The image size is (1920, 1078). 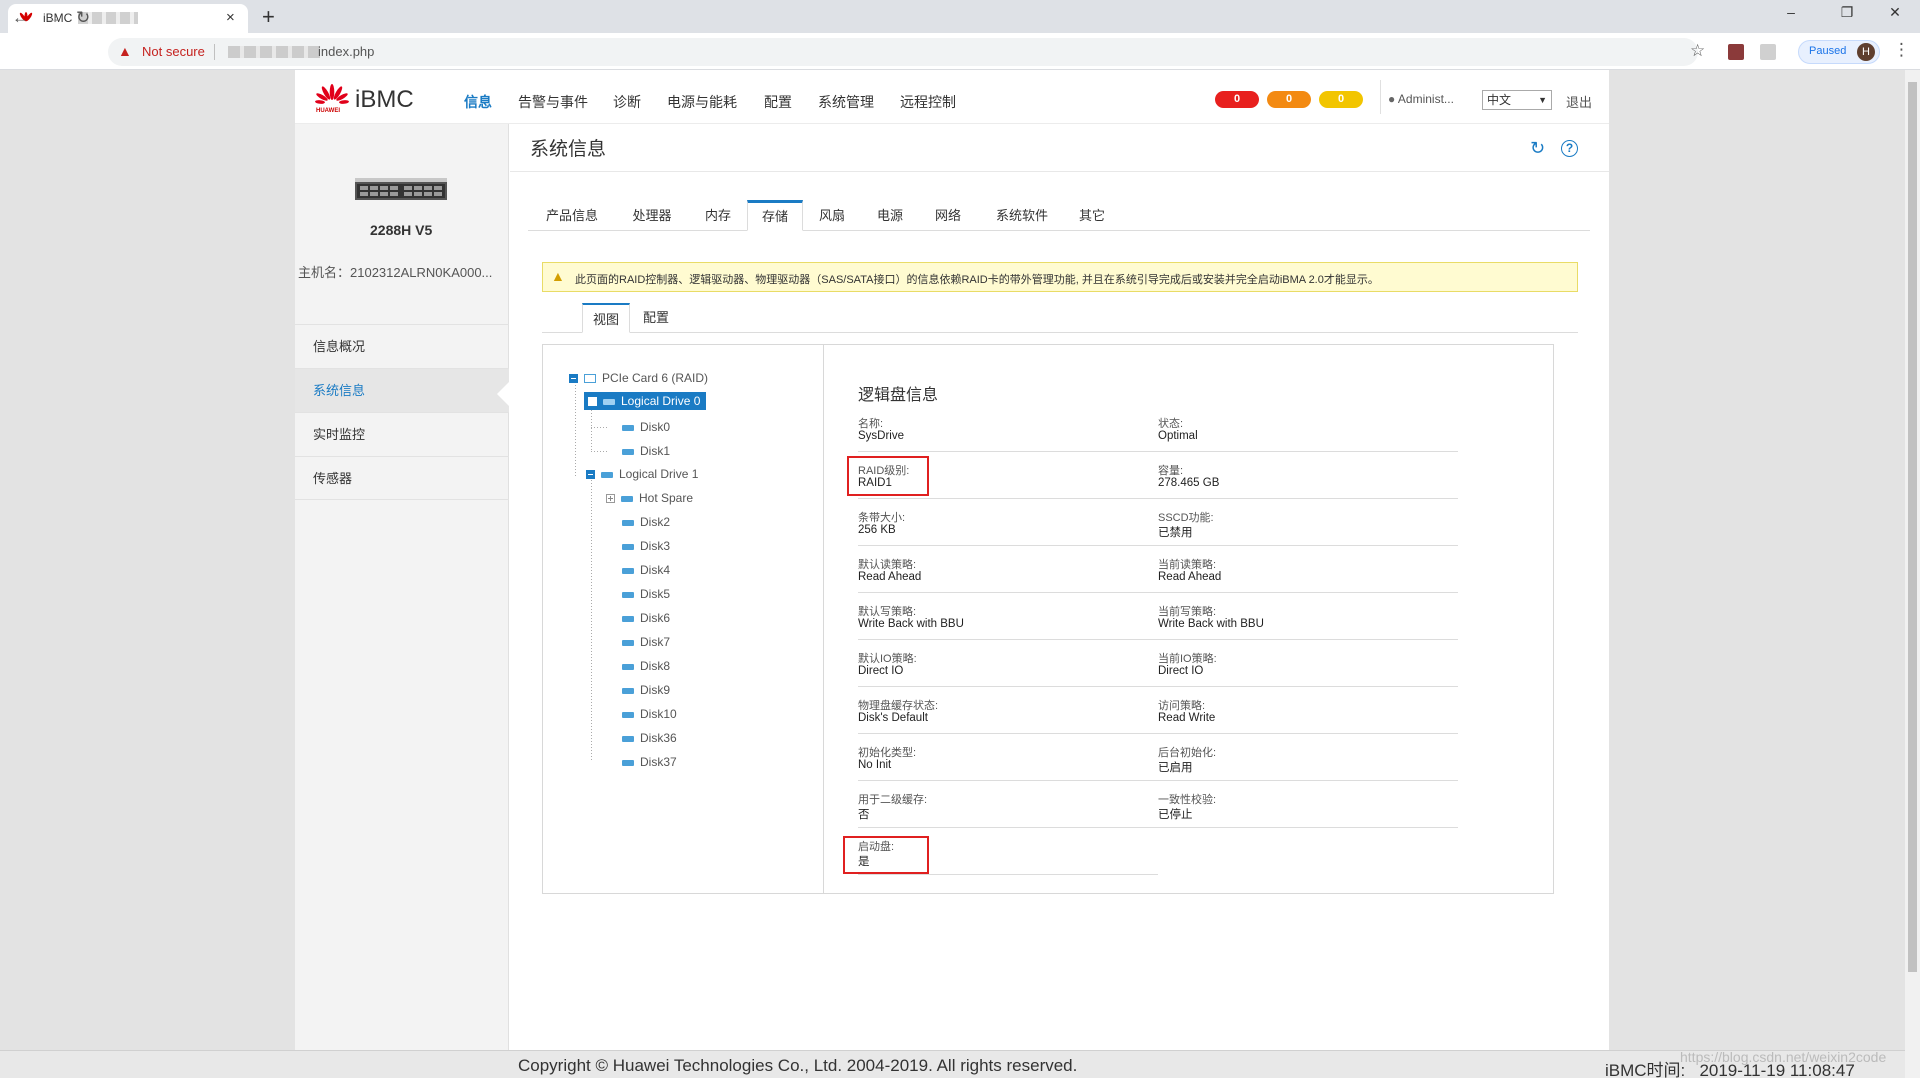 What do you see at coordinates (1569, 148) in the screenshot?
I see `help-icon: ?` at bounding box center [1569, 148].